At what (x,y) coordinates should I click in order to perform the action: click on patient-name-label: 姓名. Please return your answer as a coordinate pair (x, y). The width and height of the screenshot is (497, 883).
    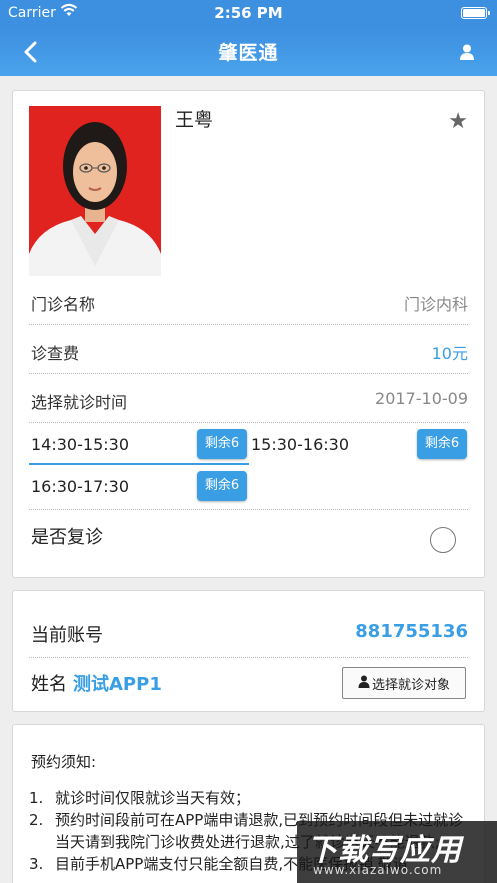
    Looking at the image, I should click on (49, 684).